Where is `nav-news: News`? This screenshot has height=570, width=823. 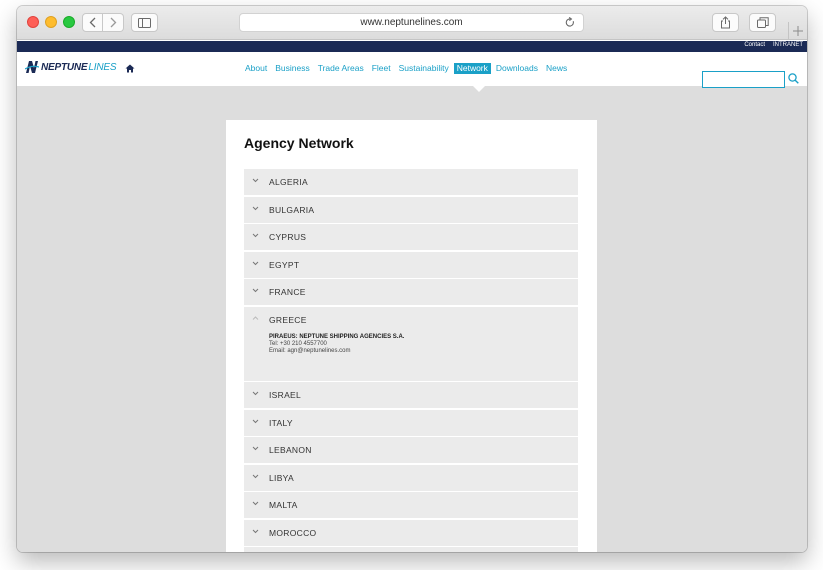 nav-news: News is located at coordinates (556, 68).